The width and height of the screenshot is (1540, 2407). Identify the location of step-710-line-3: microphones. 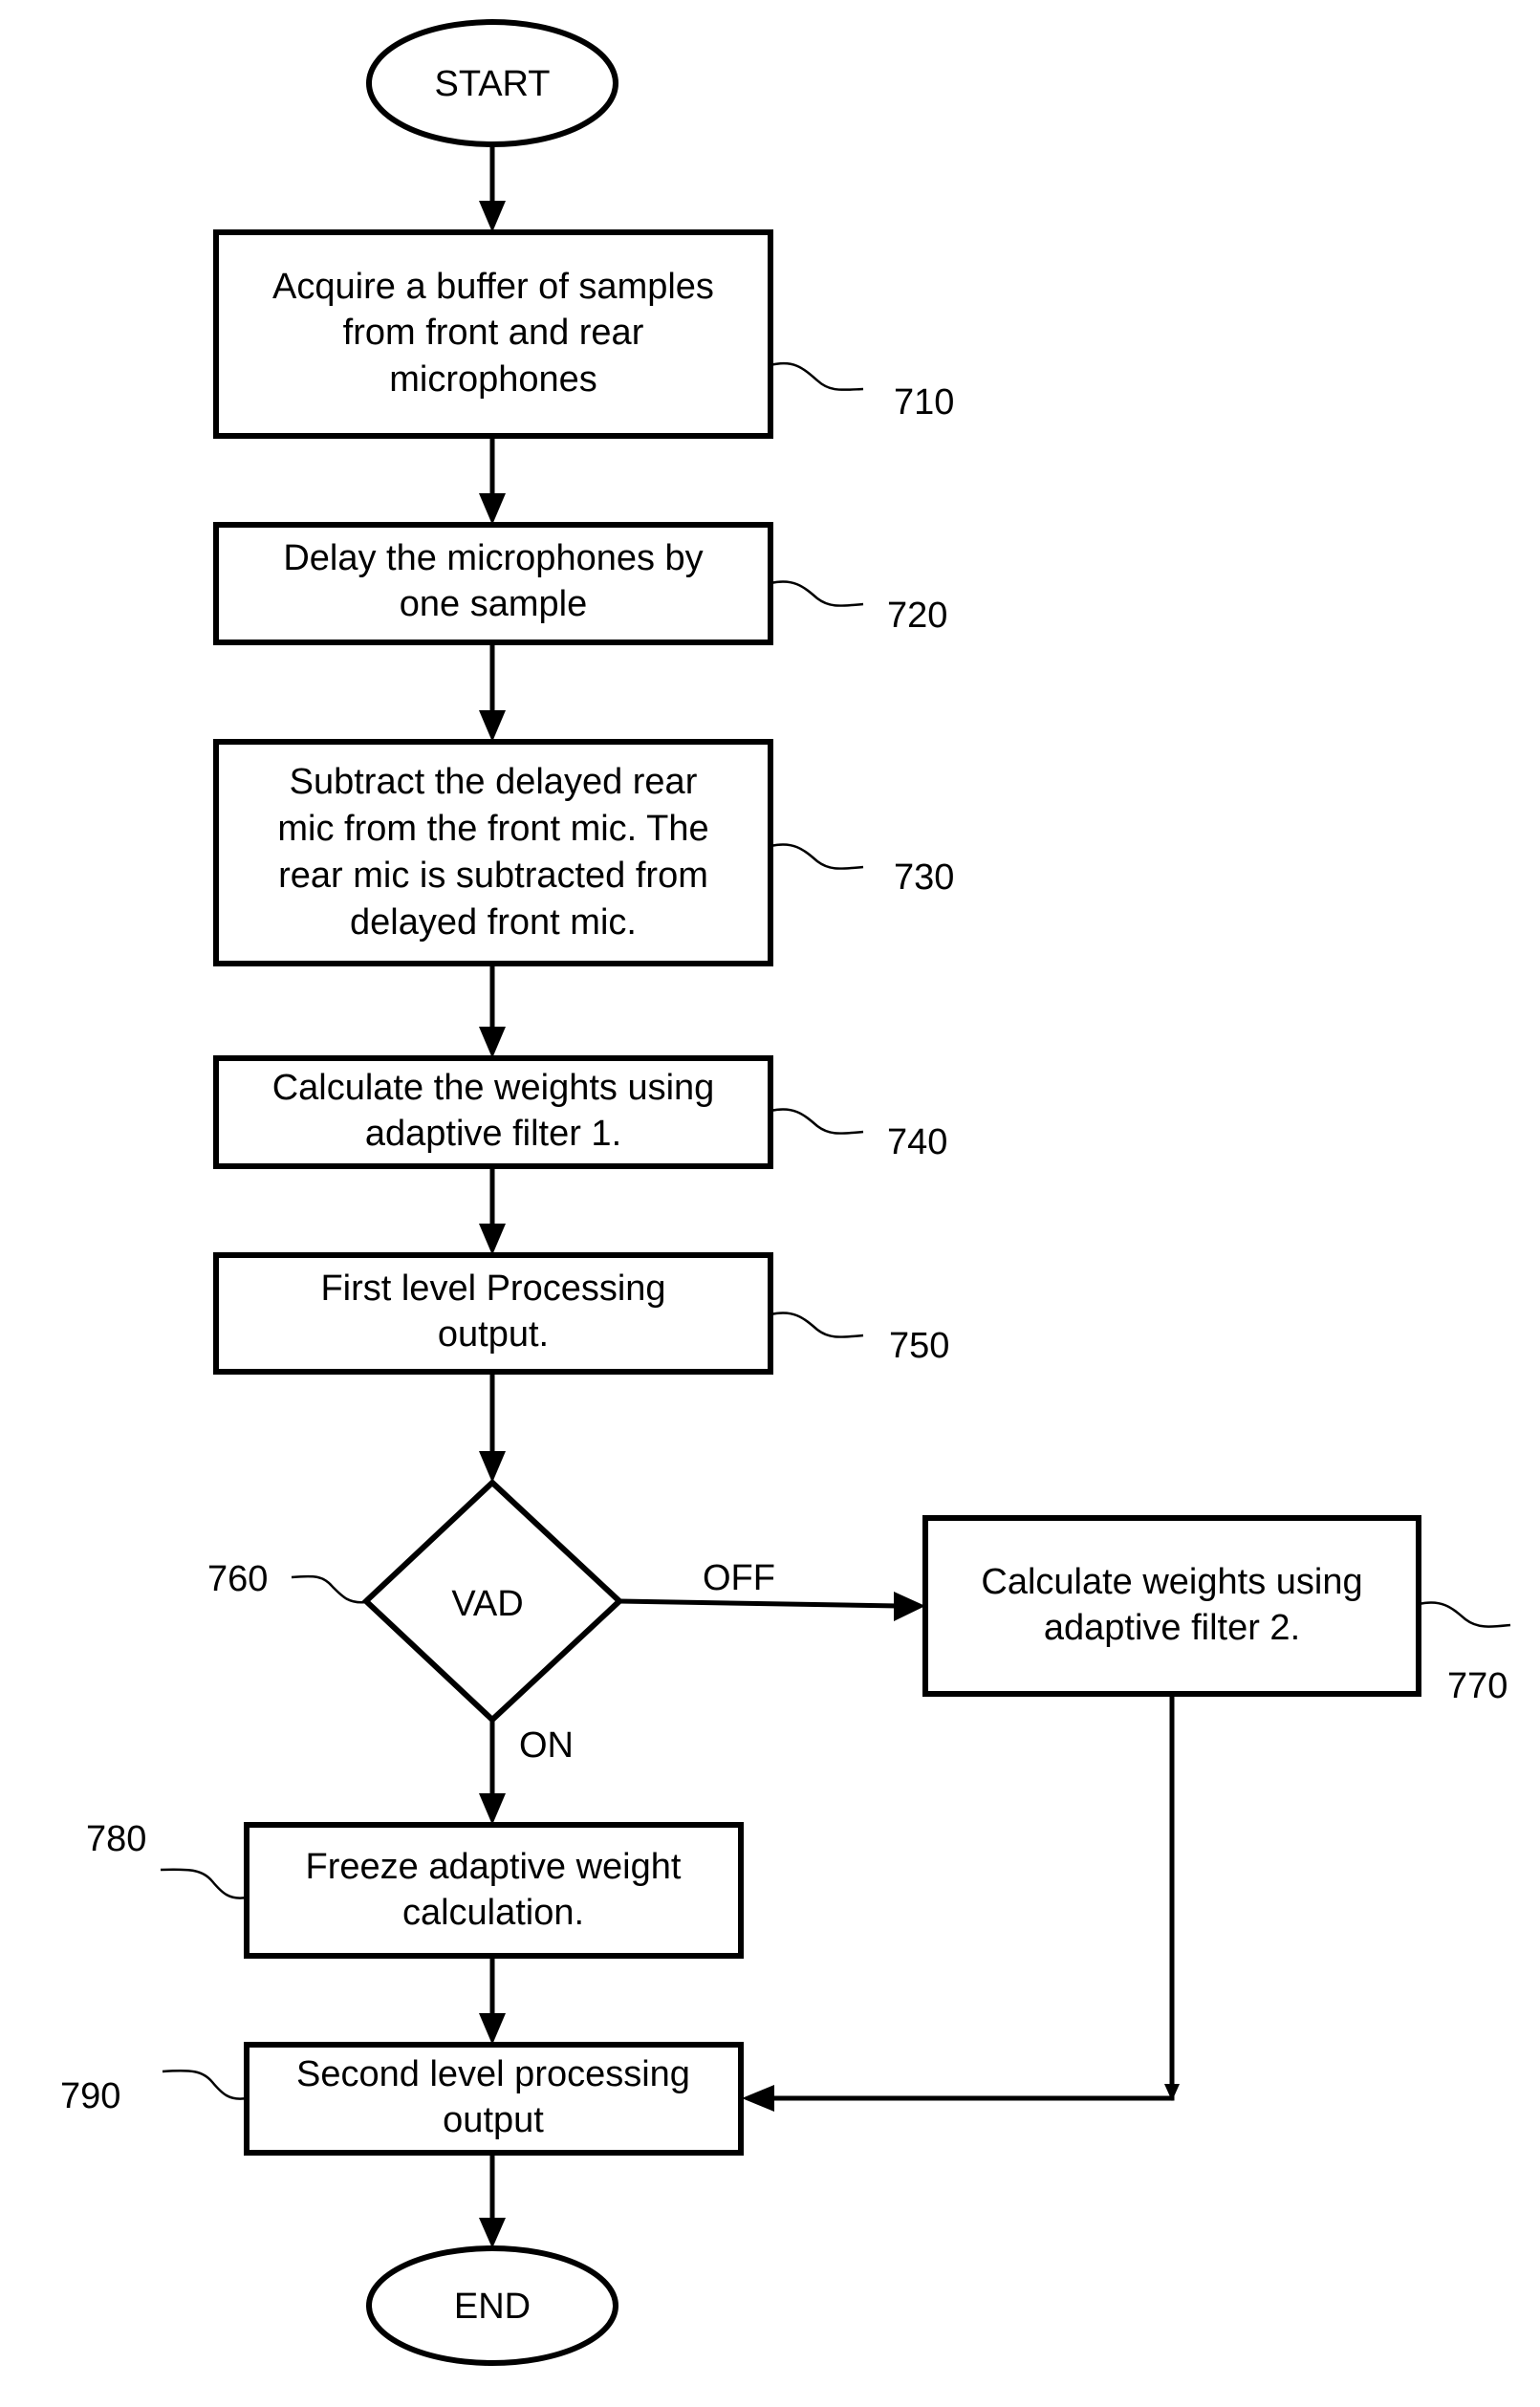
(493, 379).